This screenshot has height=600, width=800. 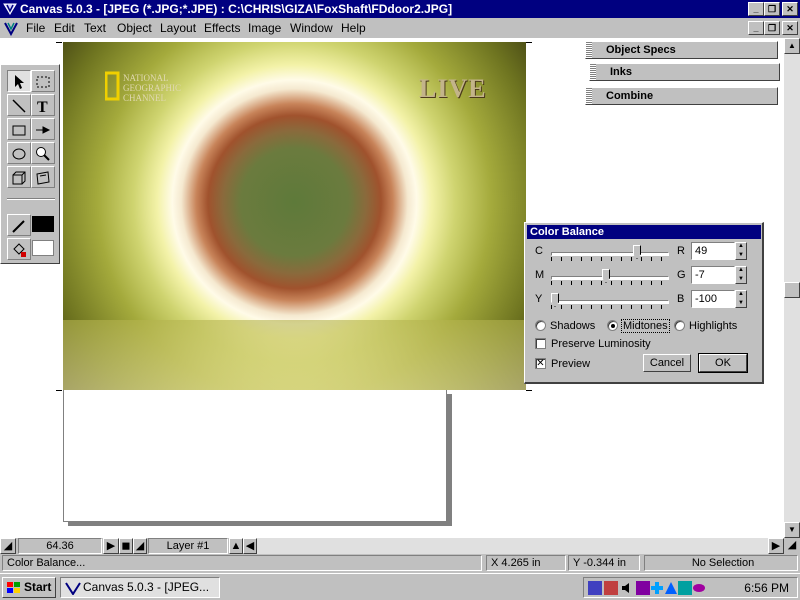 I want to click on start-button: Start, so click(x=29, y=587).